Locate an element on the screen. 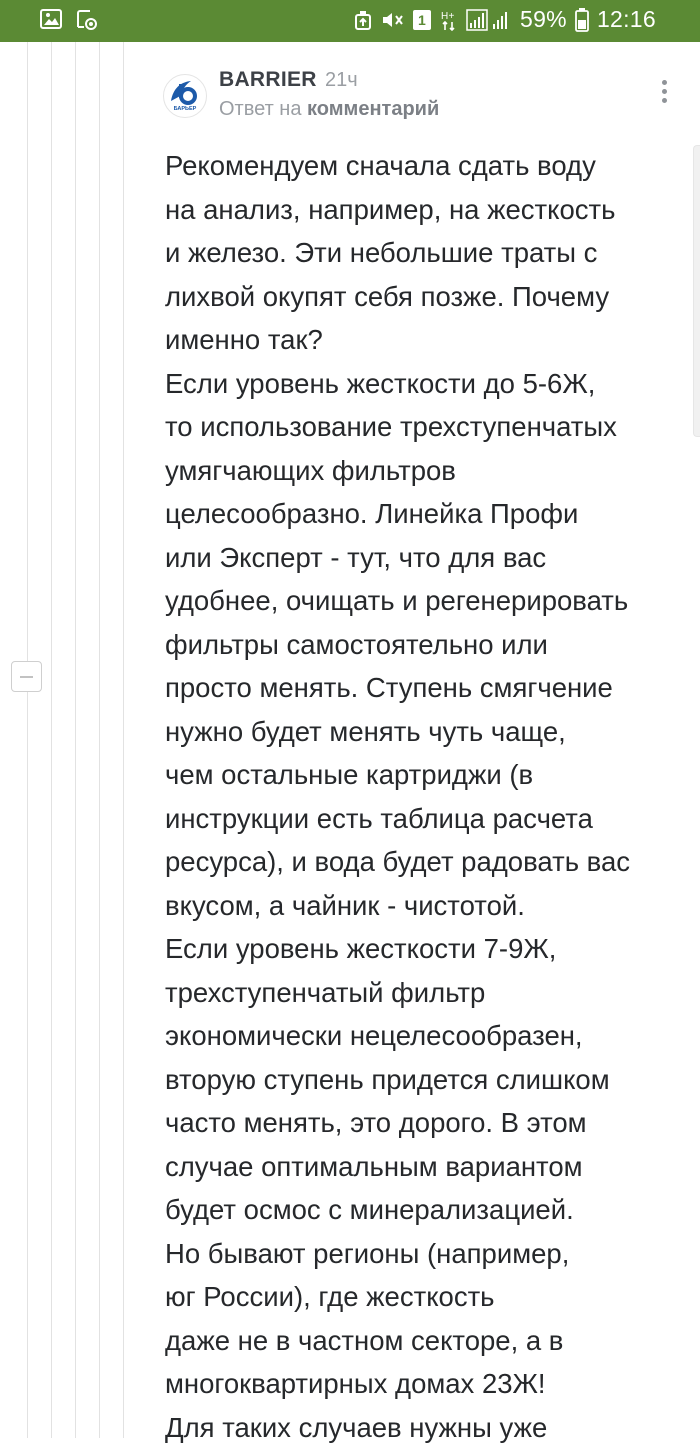 Image resolution: width=700 pixels, height=1449 pixels. sim-icon: 1 is located at coordinates (422, 20).